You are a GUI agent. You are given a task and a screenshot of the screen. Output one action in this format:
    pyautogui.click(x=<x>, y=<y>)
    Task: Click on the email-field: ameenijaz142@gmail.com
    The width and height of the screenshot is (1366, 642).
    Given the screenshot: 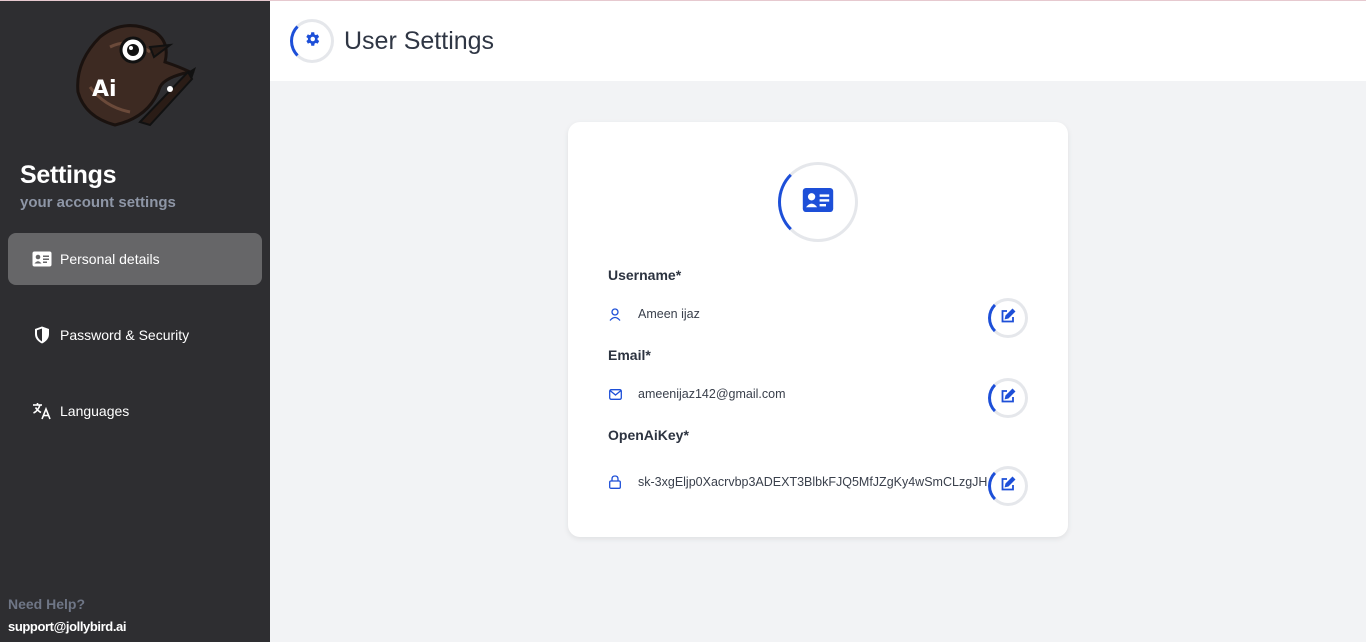 What is the action you would take?
    pyautogui.click(x=818, y=394)
    